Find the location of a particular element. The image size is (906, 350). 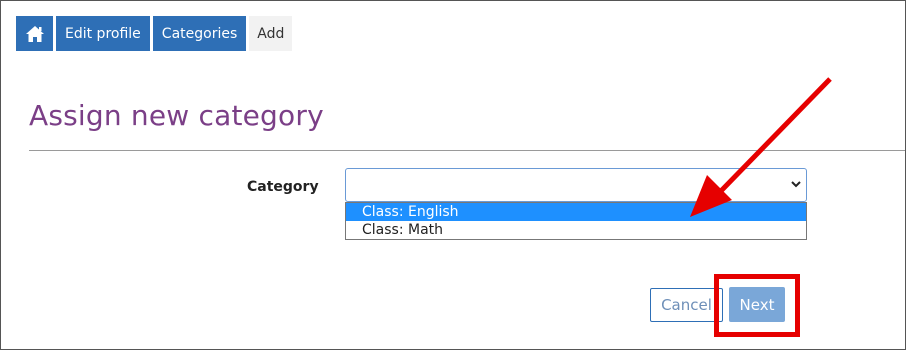

breadcrumb: Edit profile Categories Add is located at coordinates (155, 33).